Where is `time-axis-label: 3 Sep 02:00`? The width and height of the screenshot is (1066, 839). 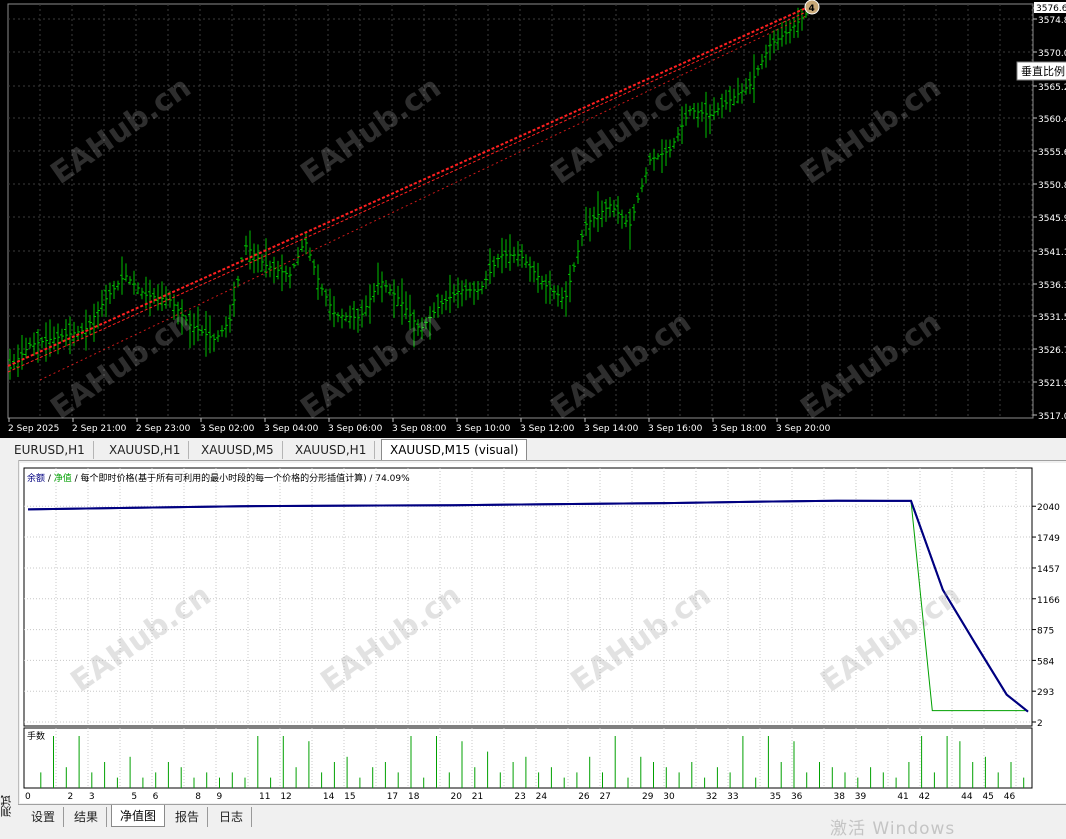 time-axis-label: 3 Sep 02:00 is located at coordinates (227, 429).